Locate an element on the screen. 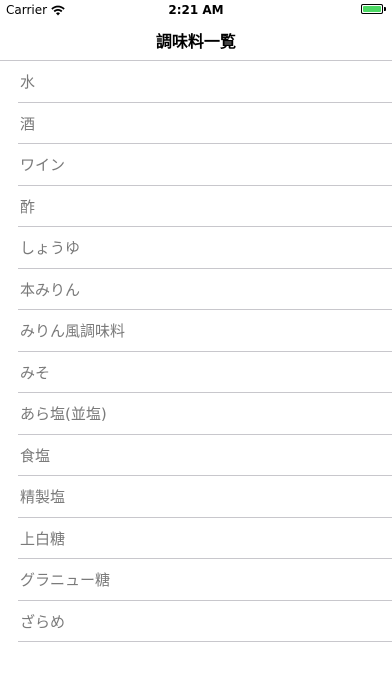  list-item: 精製塩 is located at coordinates (196, 497).